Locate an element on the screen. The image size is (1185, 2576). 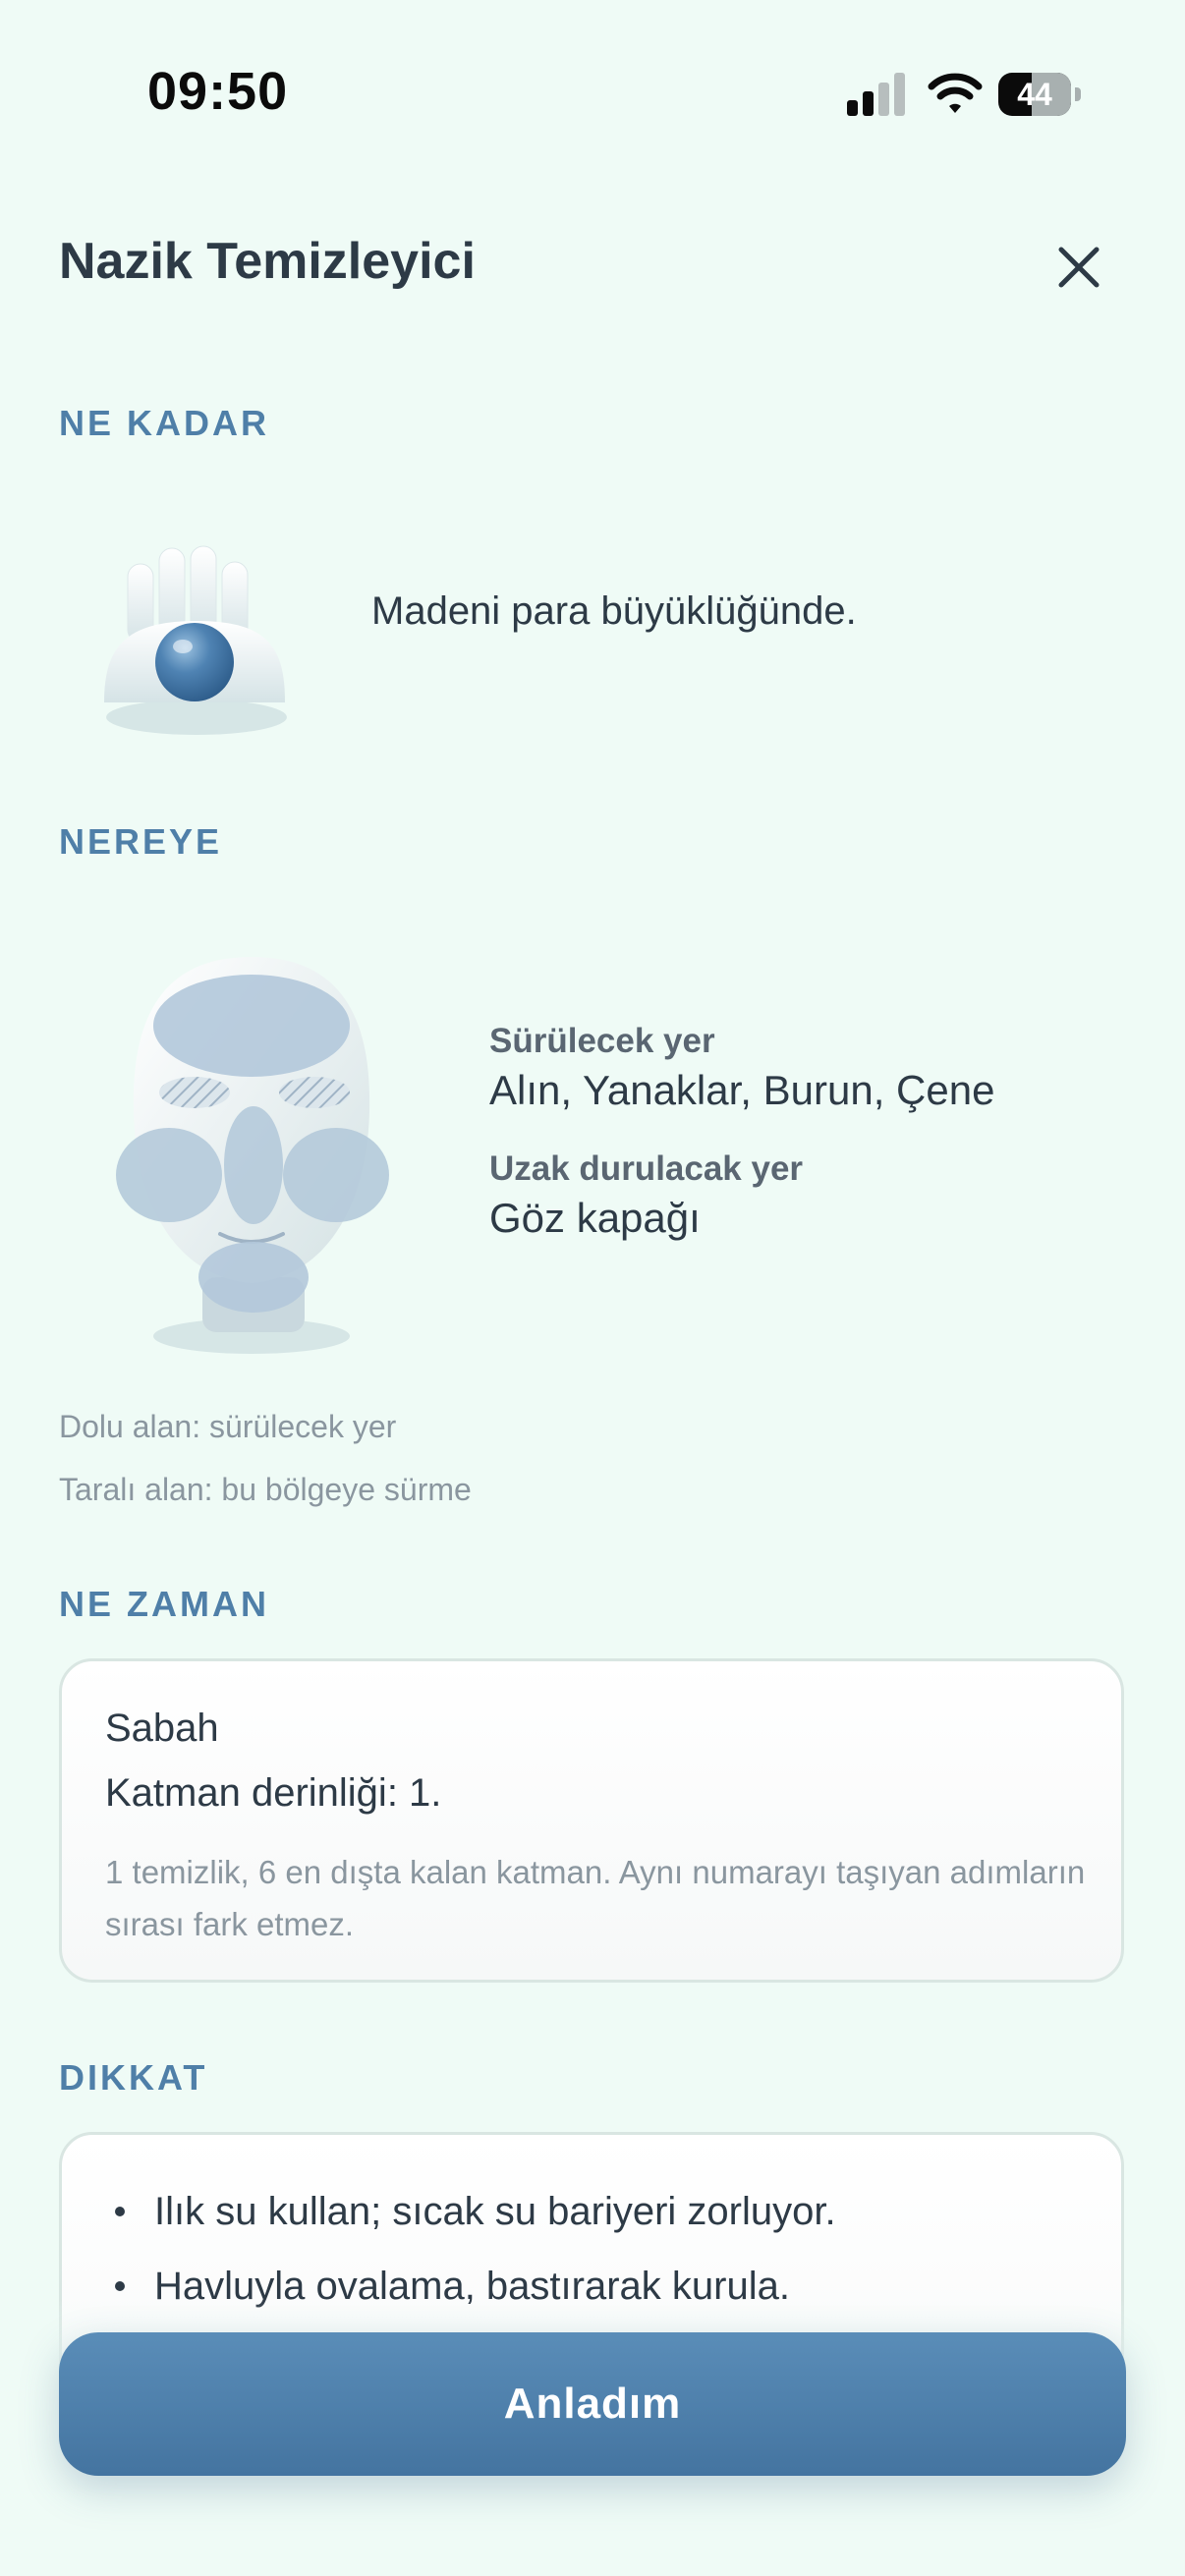
apply-value: Alın, Yanaklar, Burun, Çene is located at coordinates (742, 1090).